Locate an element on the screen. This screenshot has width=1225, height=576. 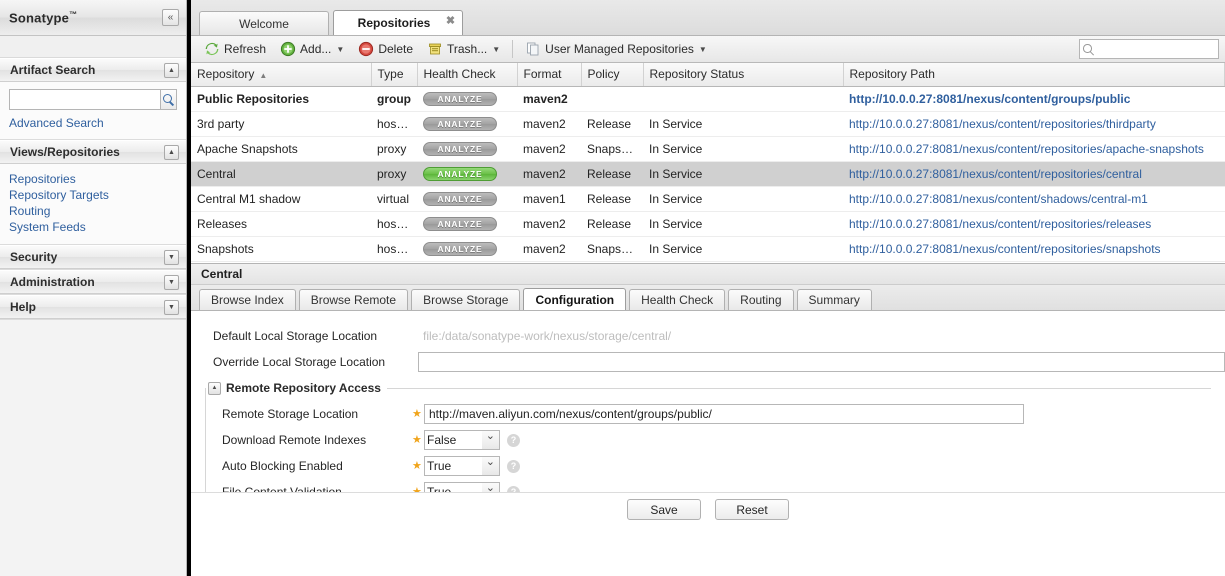
group-legend-label: Remote Repository Access is located at coordinates (303, 388).